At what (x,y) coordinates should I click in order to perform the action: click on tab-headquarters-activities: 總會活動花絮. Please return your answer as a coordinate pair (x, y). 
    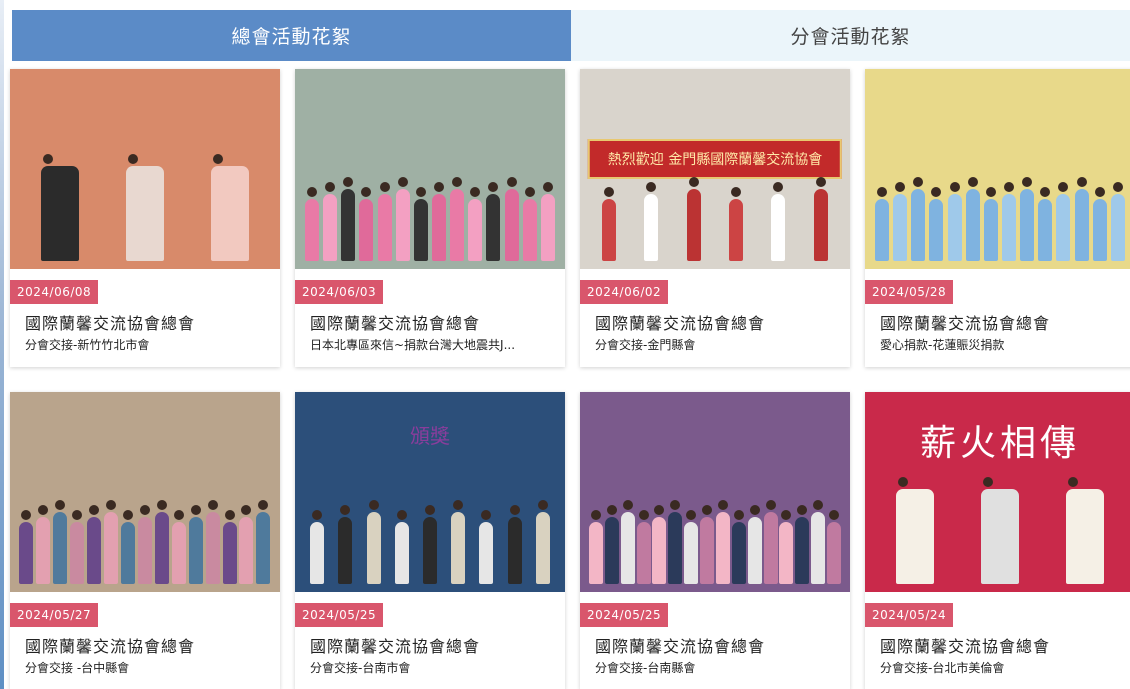
    Looking at the image, I should click on (291, 35).